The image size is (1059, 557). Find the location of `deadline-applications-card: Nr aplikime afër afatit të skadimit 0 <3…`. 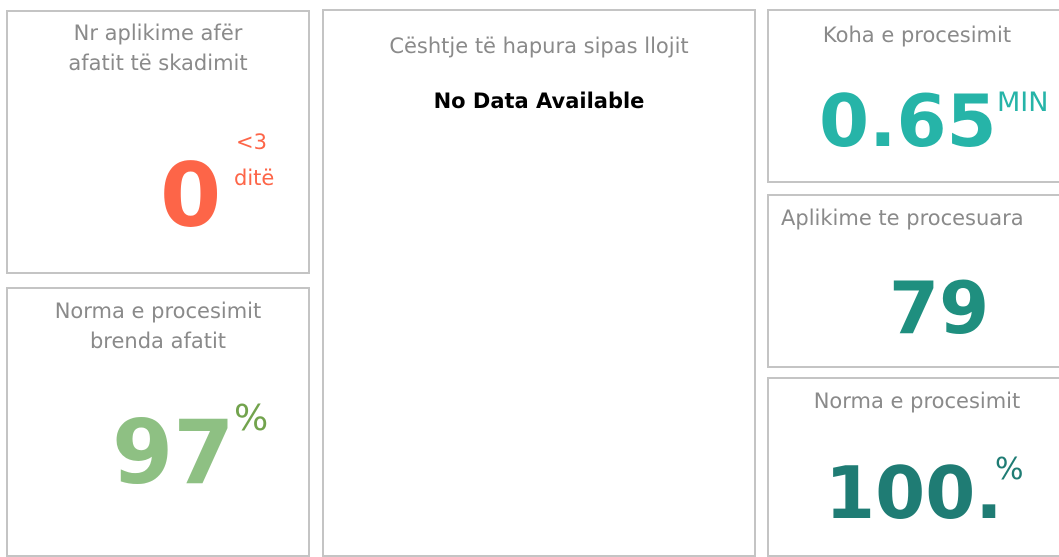

deadline-applications-card: Nr aplikime afër afatit të skadimit 0 <3… is located at coordinates (158, 142).